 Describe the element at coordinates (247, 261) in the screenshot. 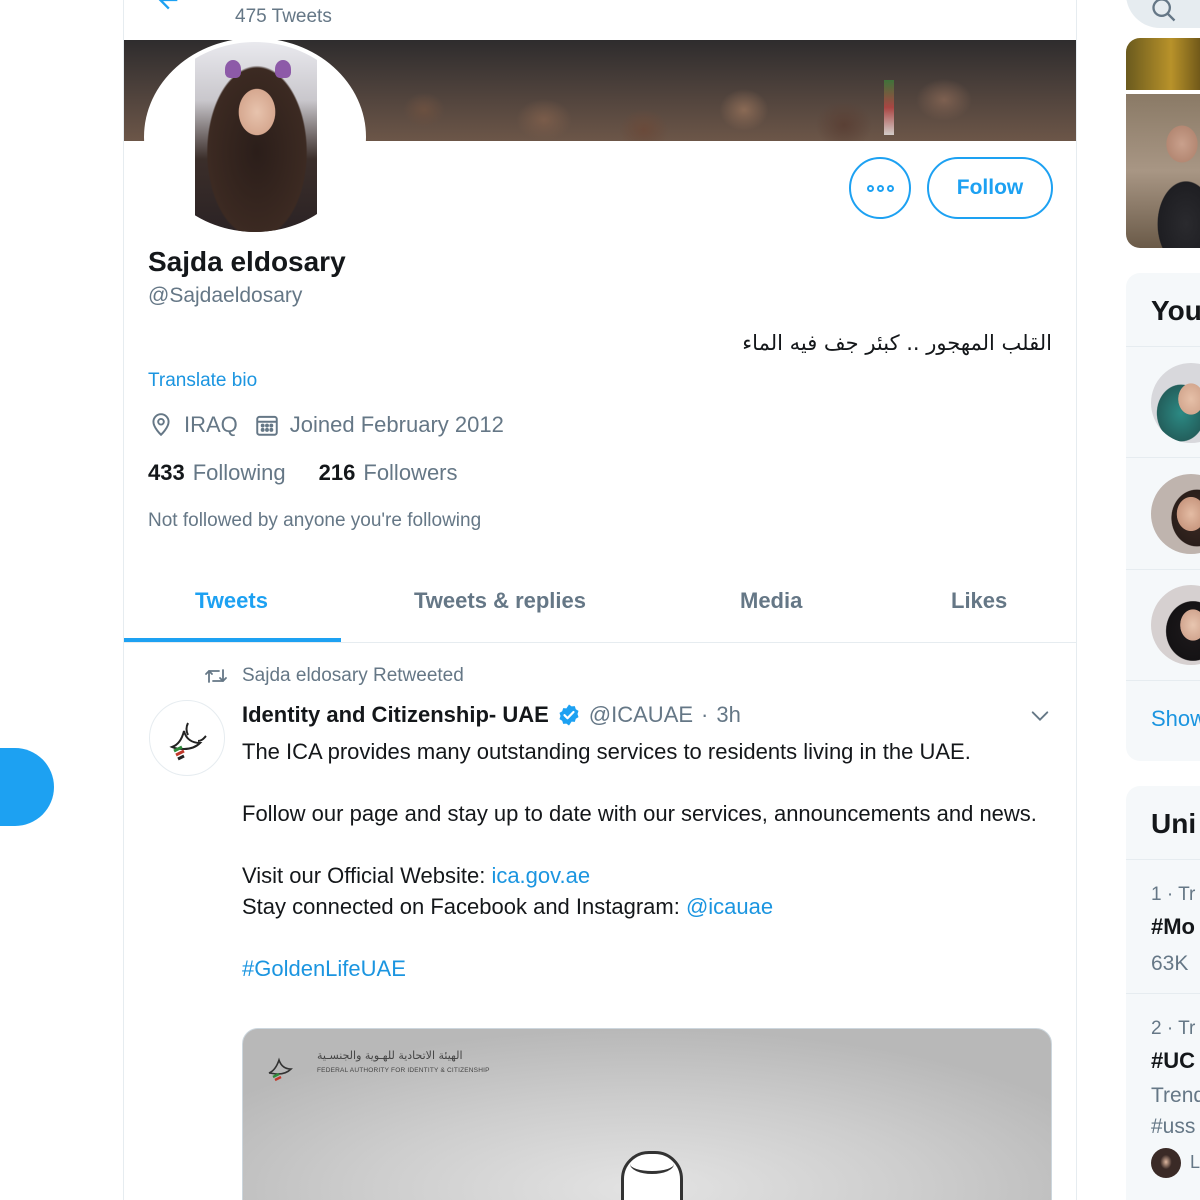

I see `profile-name: Sajda eldosary` at that location.